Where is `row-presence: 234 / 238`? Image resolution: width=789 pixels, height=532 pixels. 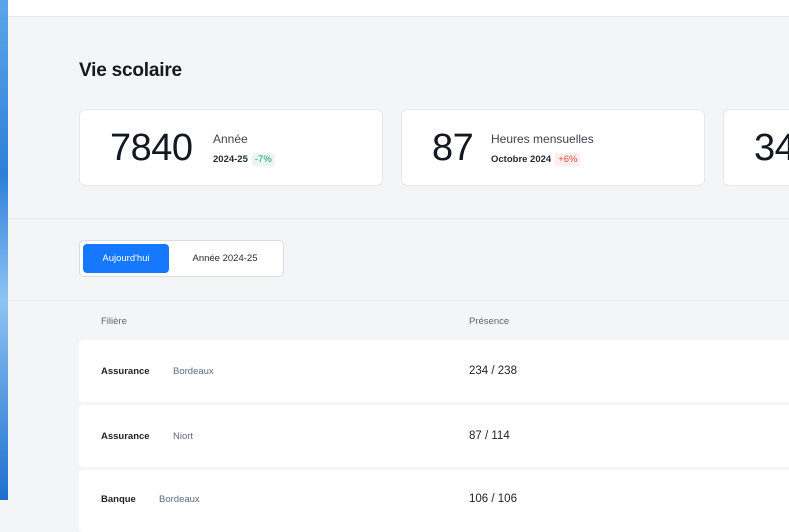 row-presence: 234 / 238 is located at coordinates (493, 371).